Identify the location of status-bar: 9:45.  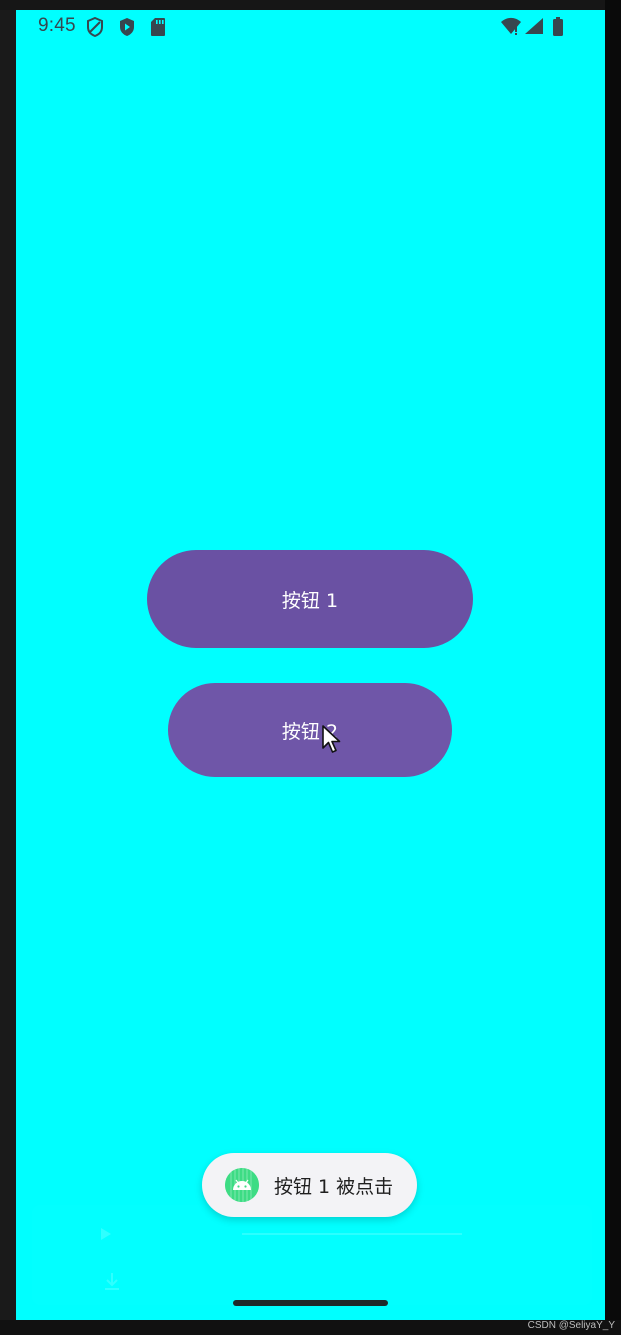
(310, 27).